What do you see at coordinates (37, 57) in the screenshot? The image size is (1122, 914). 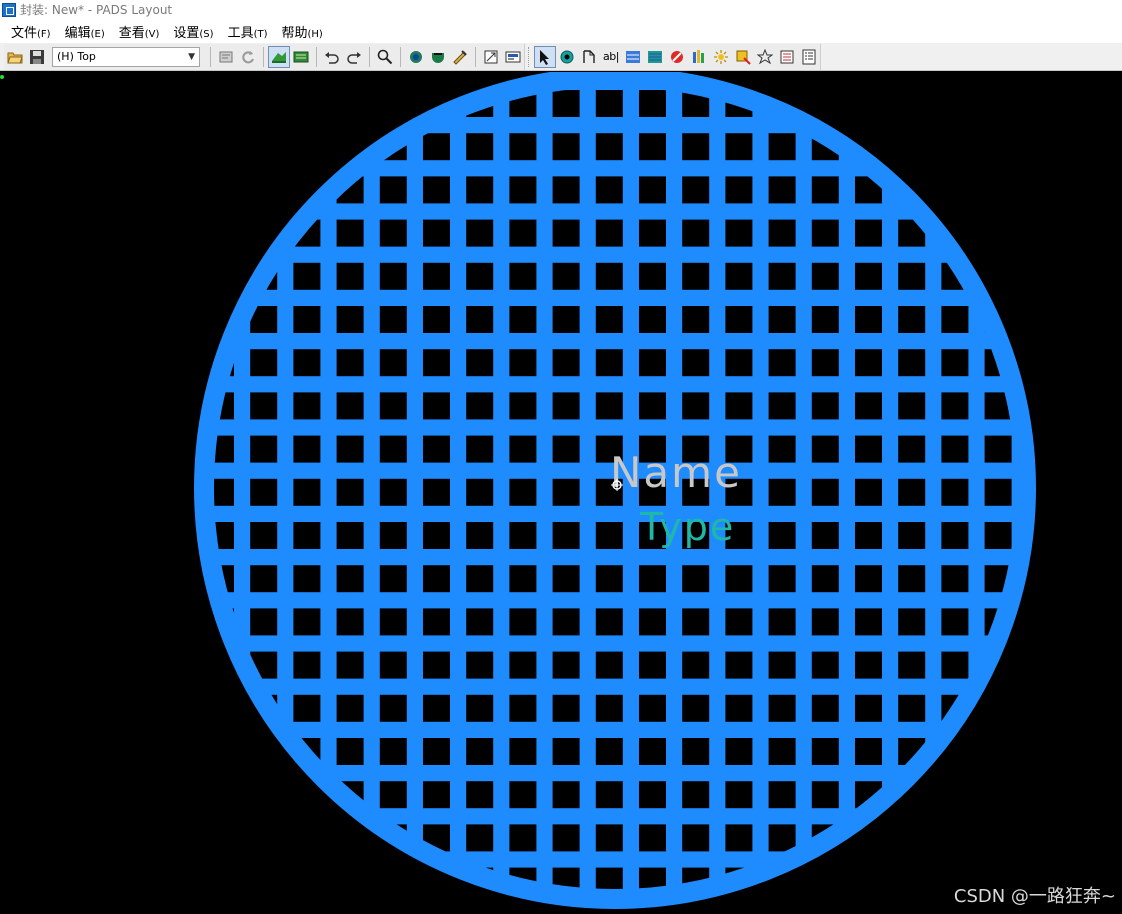 I see `save-icon` at bounding box center [37, 57].